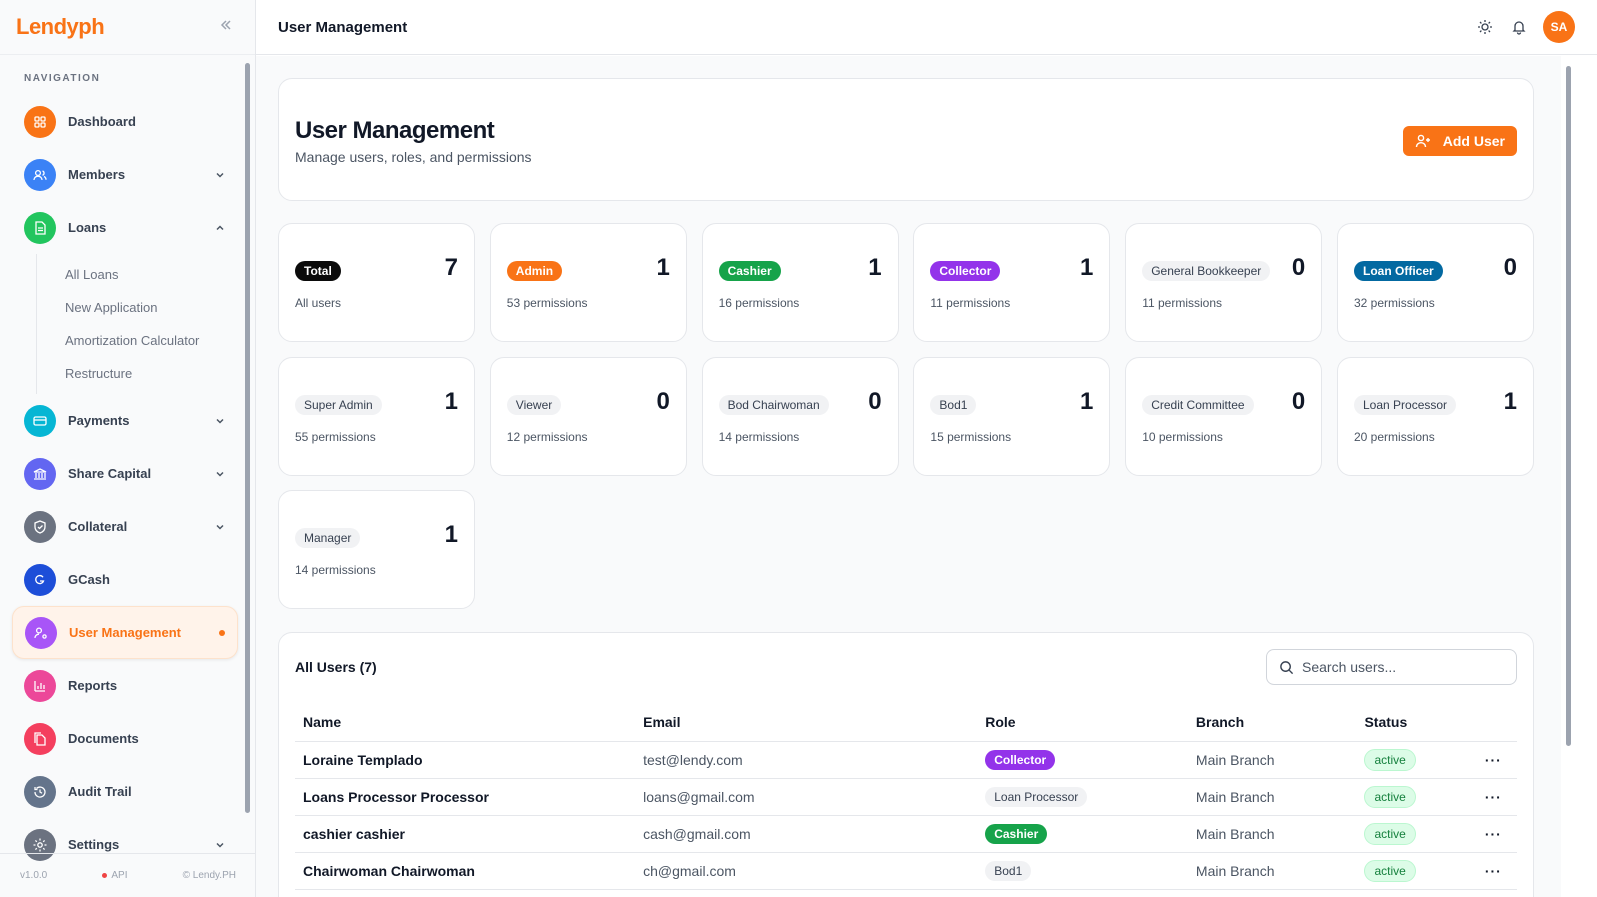  What do you see at coordinates (465, 722) in the screenshot?
I see `column-header-name: Name` at bounding box center [465, 722].